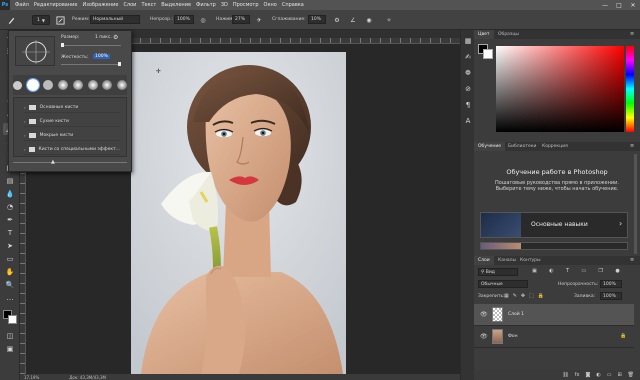  I want to click on fill-input: 100%, so click(611, 296).